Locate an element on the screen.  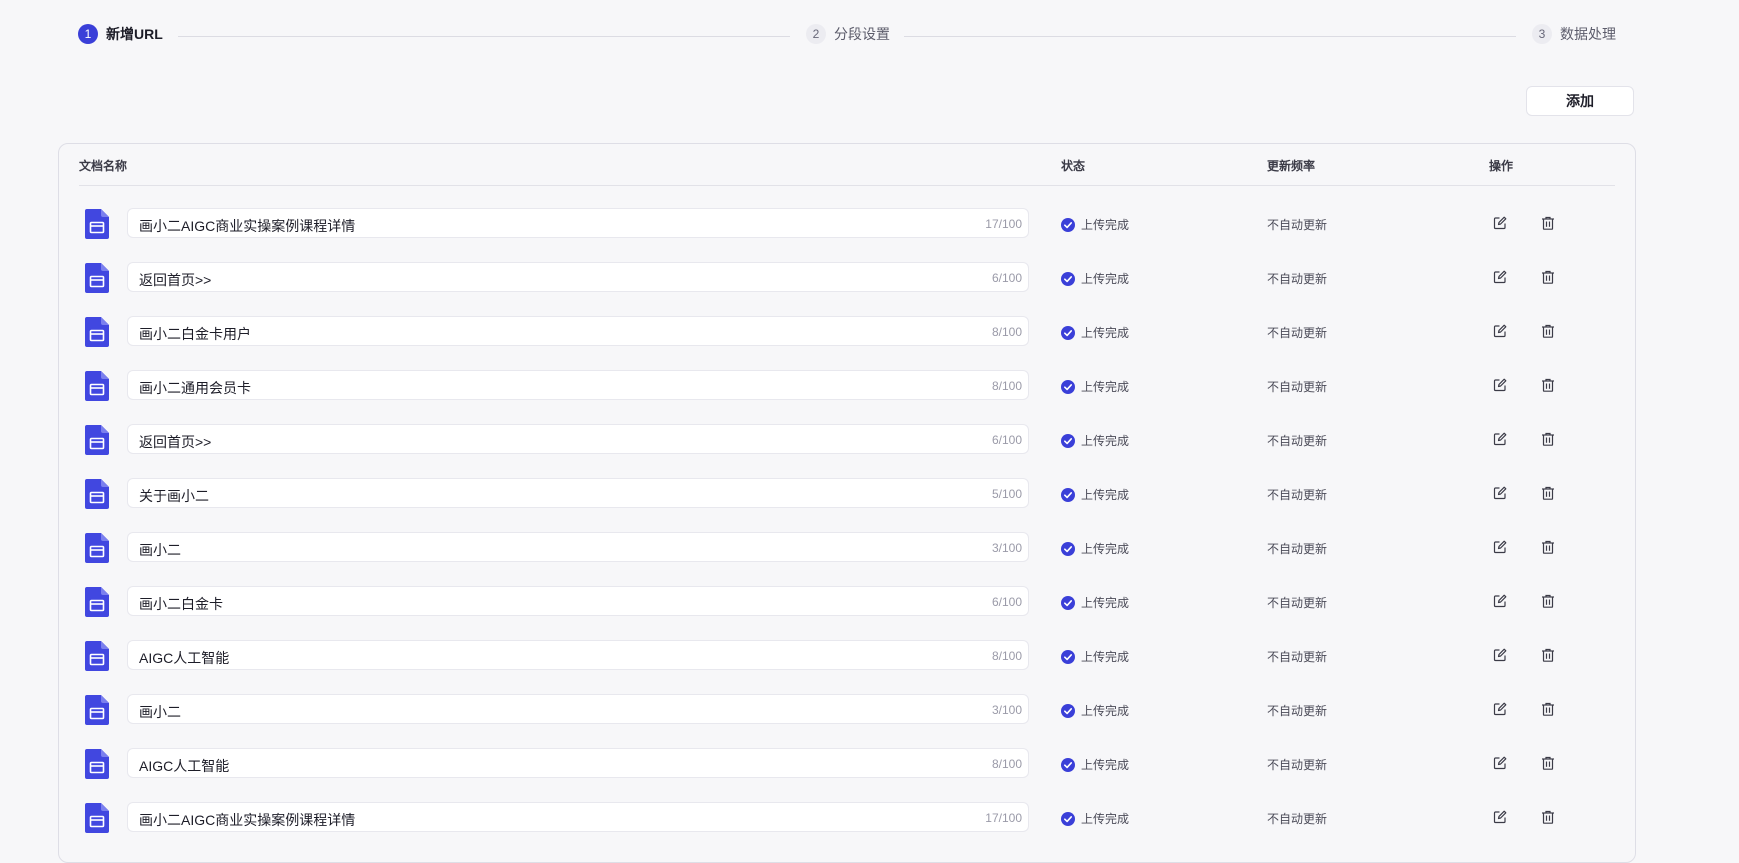
step-2-label: 分段设置 is located at coordinates (862, 34).